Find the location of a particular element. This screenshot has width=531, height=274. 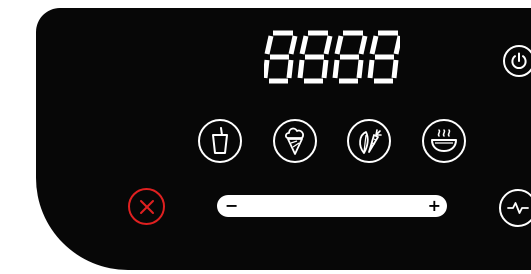

smoothie-program-button is located at coordinates (220, 141).